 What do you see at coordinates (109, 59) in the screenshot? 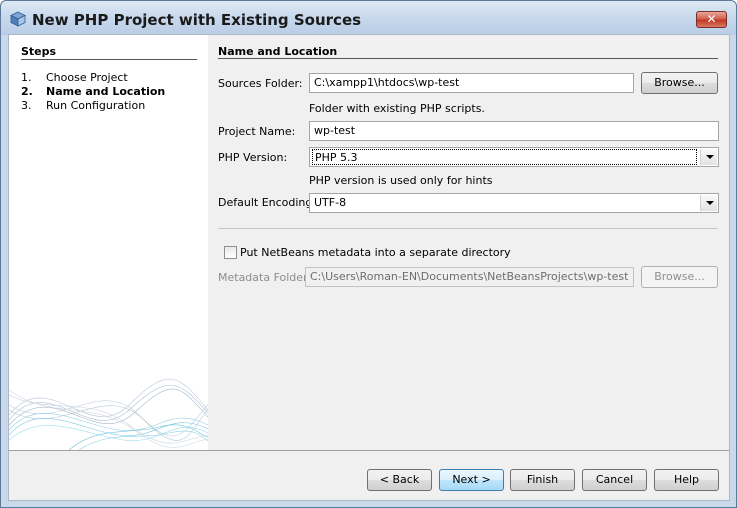
I see `steps-divider` at bounding box center [109, 59].